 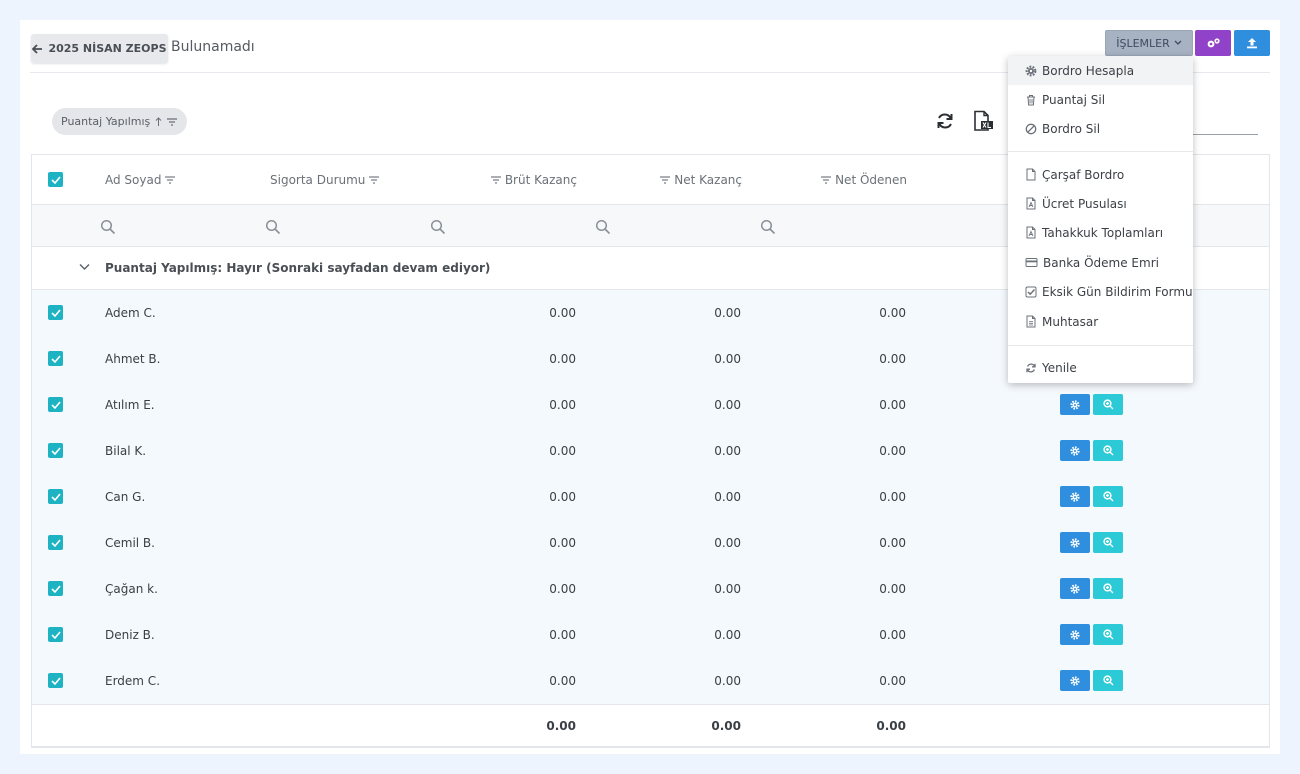 I want to click on page-title: Bulunamadı, so click(x=213, y=47).